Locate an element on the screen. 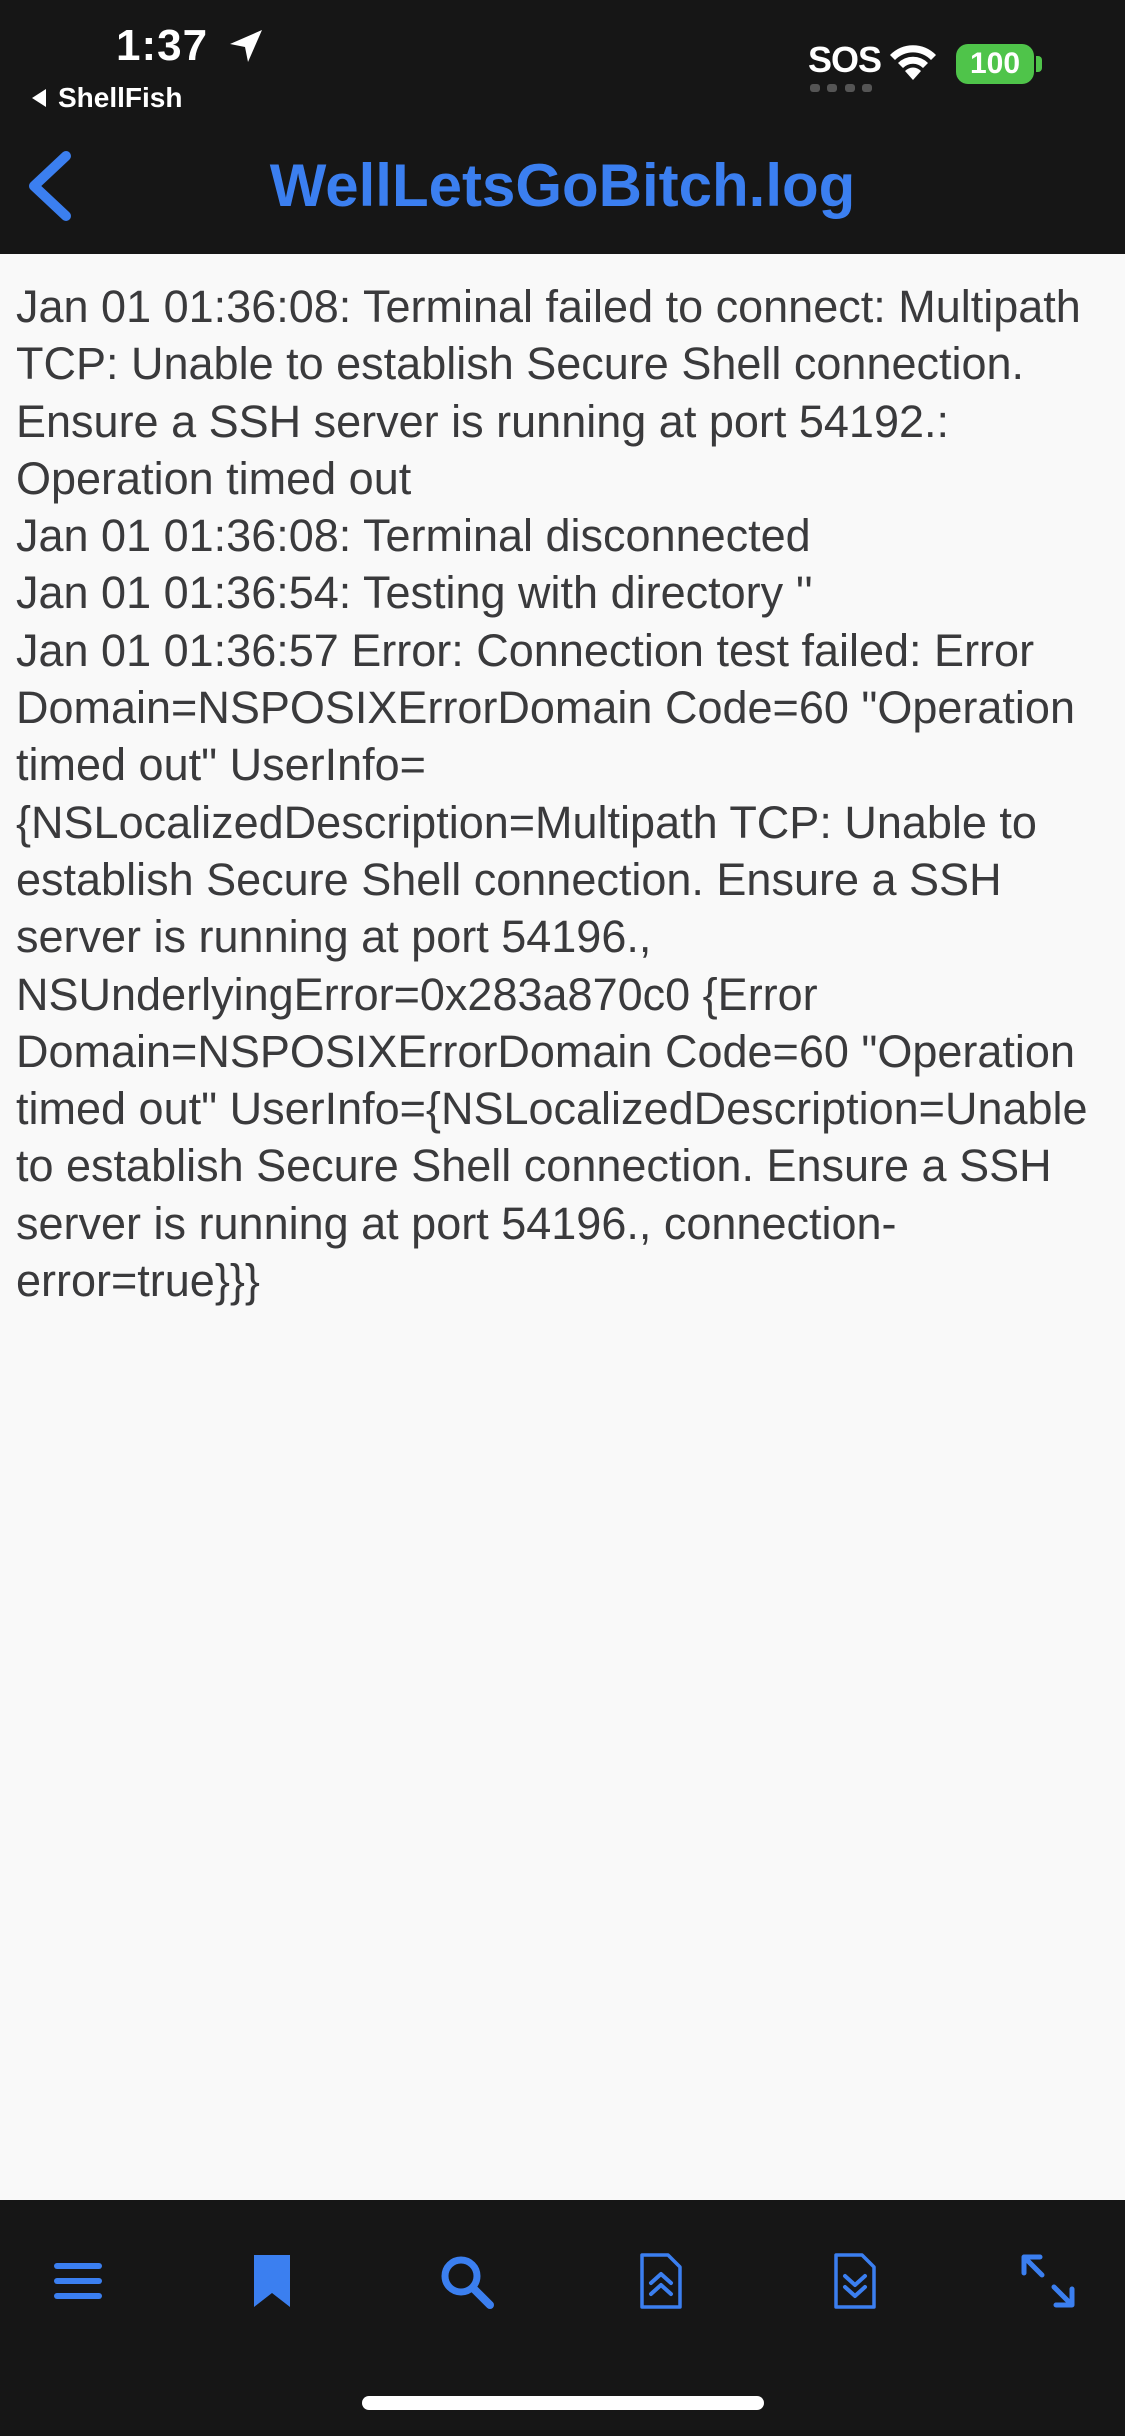  expand-button is located at coordinates (1048, 2281).